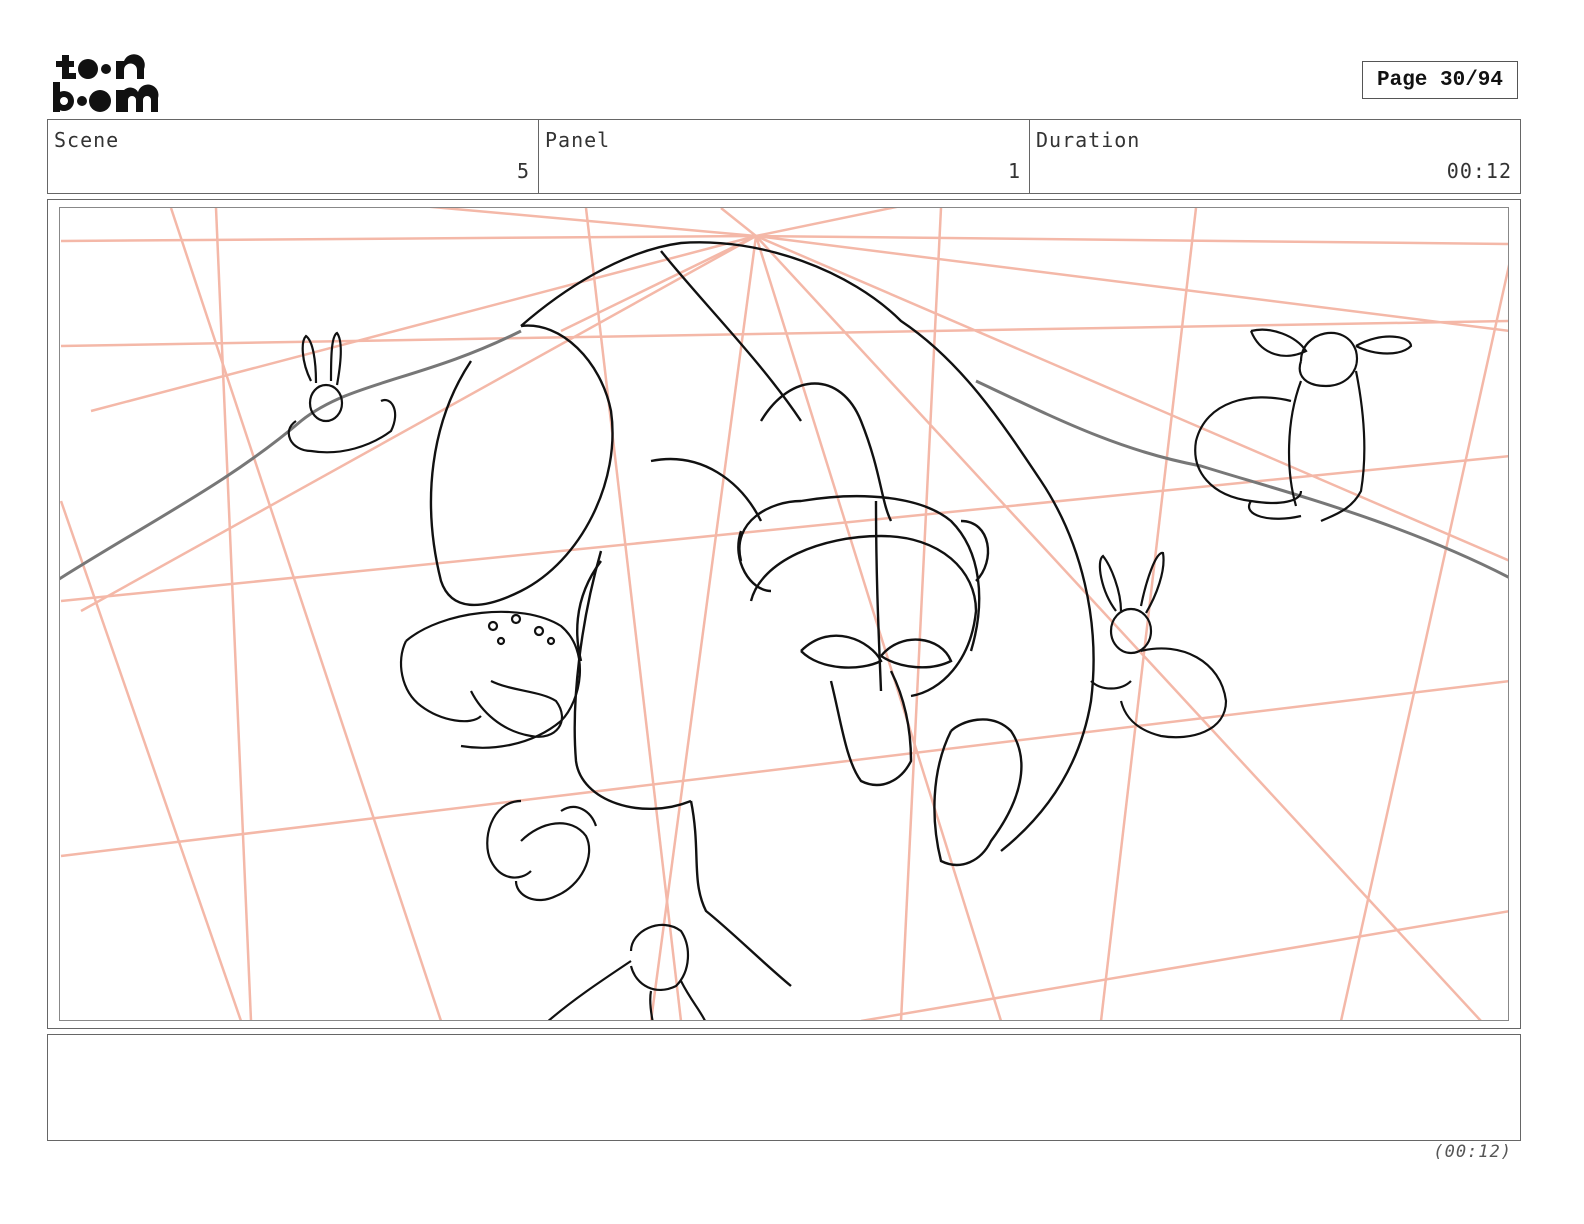 Image resolution: width=1584 pixels, height=1224 pixels. I want to click on scene-cell: Scene 5, so click(293, 156).